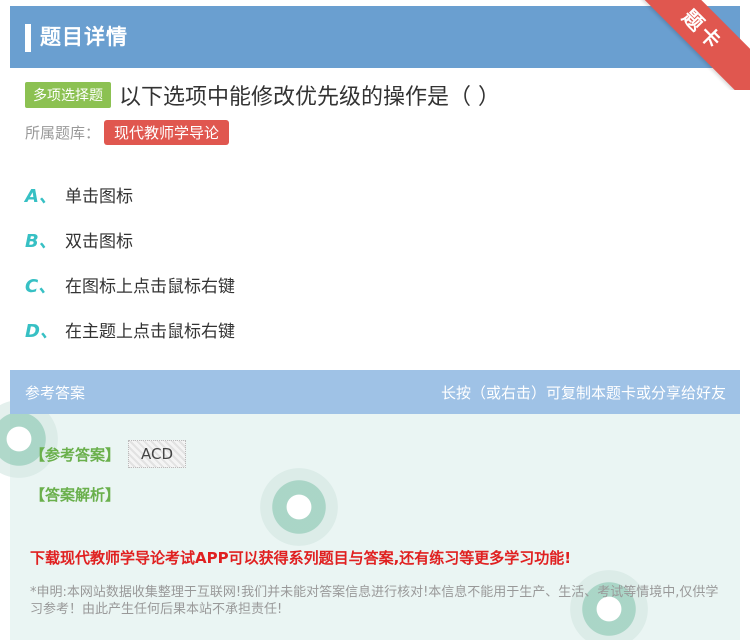 The image size is (750, 640). I want to click on question-bank-label: 所属题库：, so click(63, 133).